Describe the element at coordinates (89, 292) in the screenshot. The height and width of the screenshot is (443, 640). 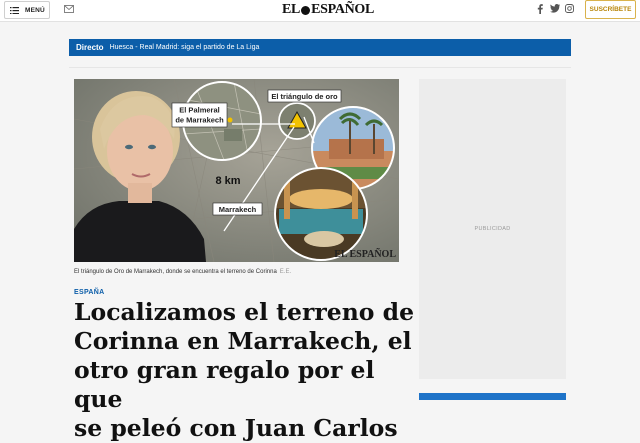
I see `section-label: ESPAÑA` at that location.